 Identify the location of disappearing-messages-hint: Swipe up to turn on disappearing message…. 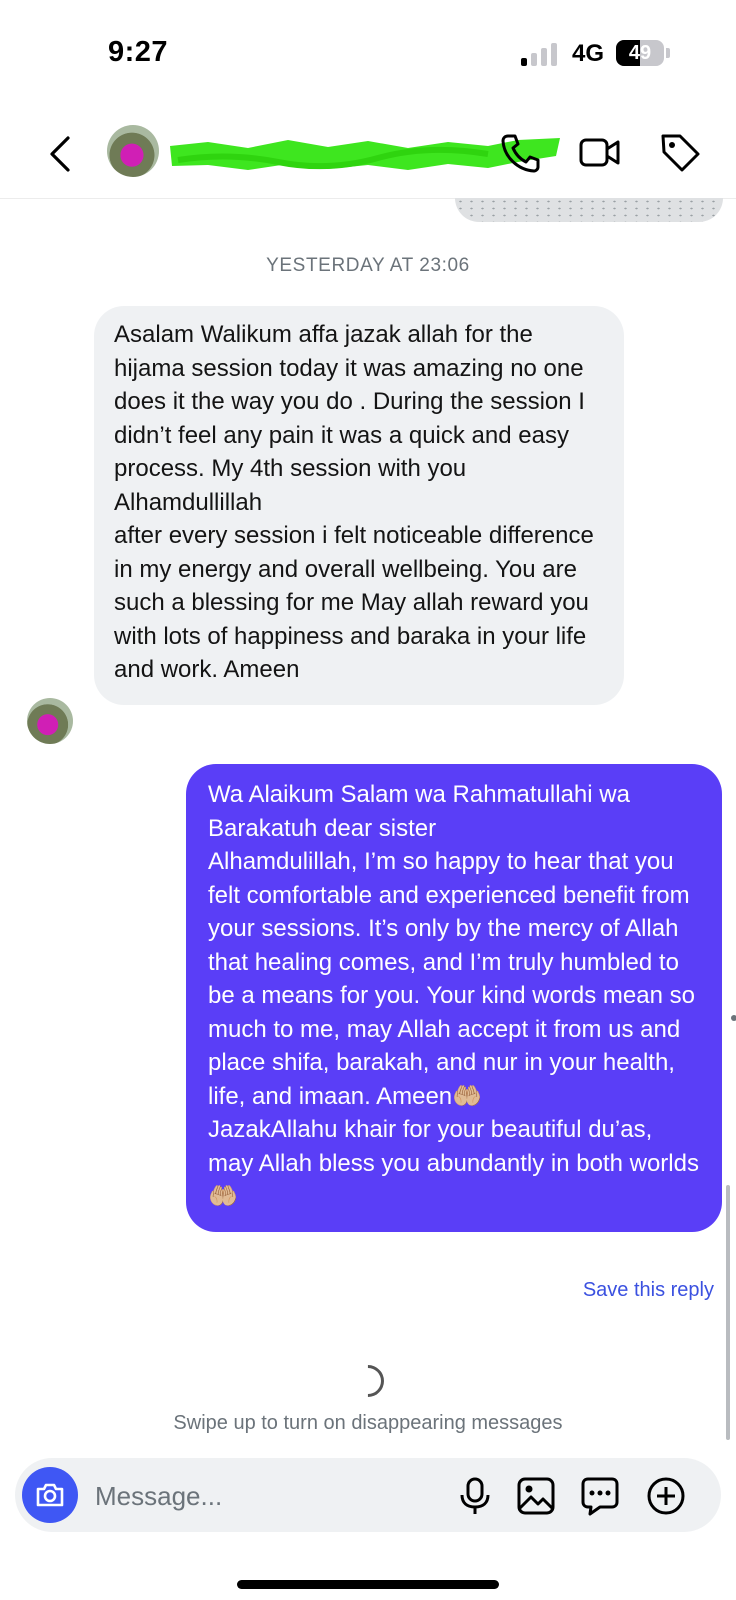
(368, 1423).